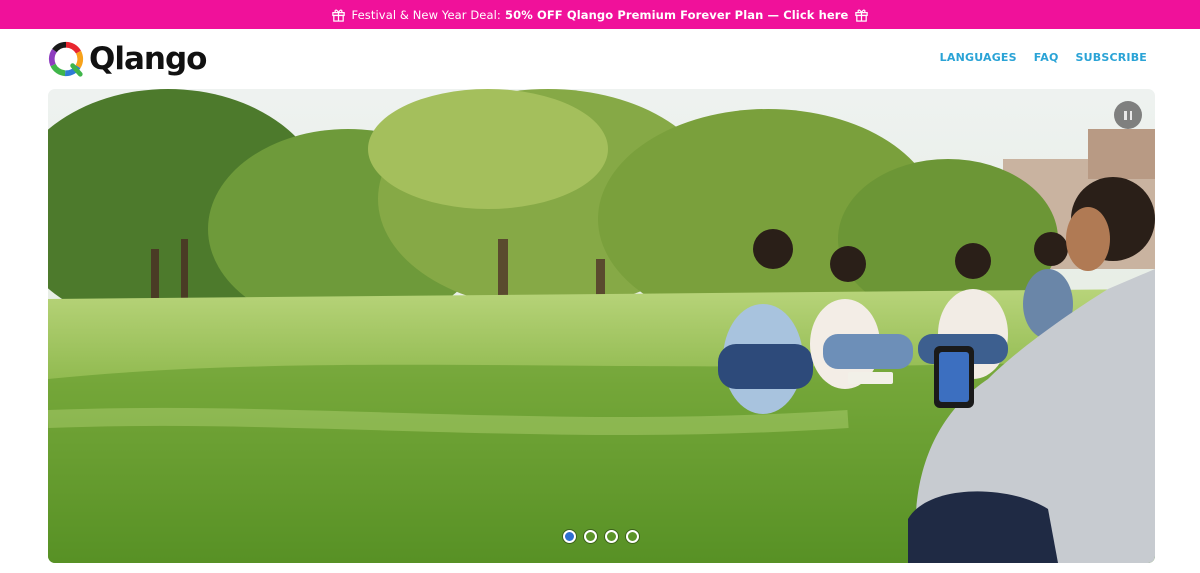 The height and width of the screenshot is (573, 1200). Describe the element at coordinates (1112, 57) in the screenshot. I see `nav-subscribe: SUBSCRIBE` at that location.